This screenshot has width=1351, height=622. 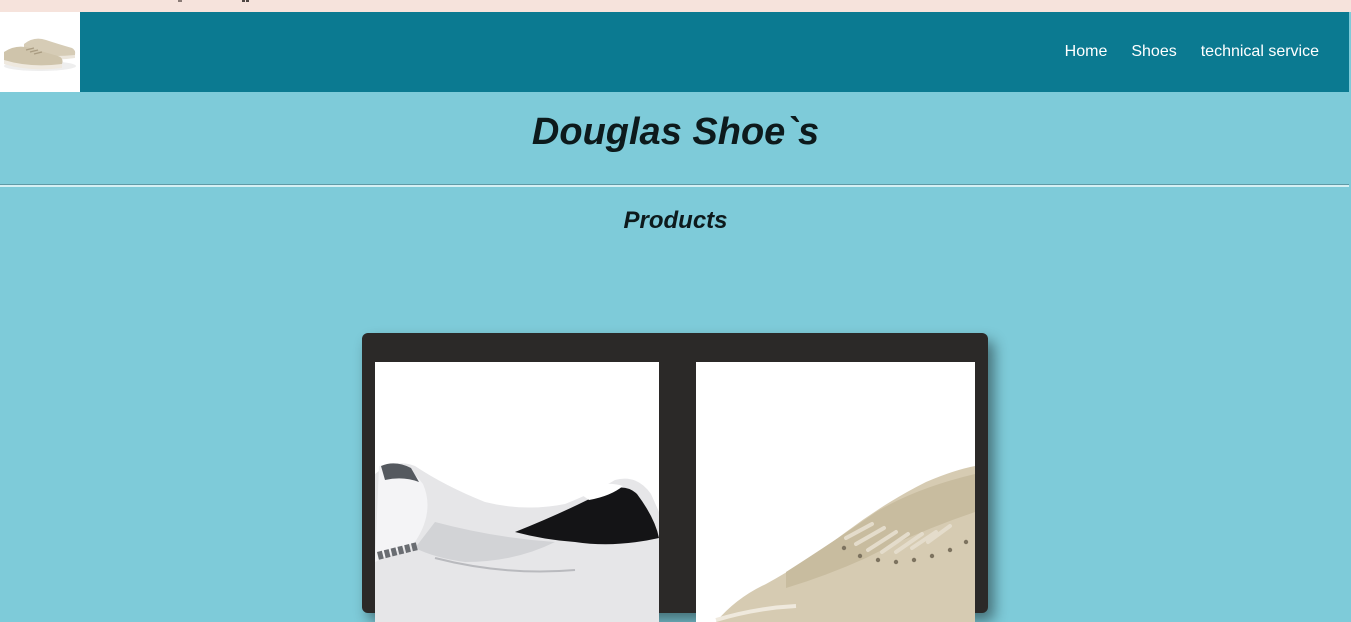 What do you see at coordinates (675, 6) in the screenshot?
I see `browser-top-strip` at bounding box center [675, 6].